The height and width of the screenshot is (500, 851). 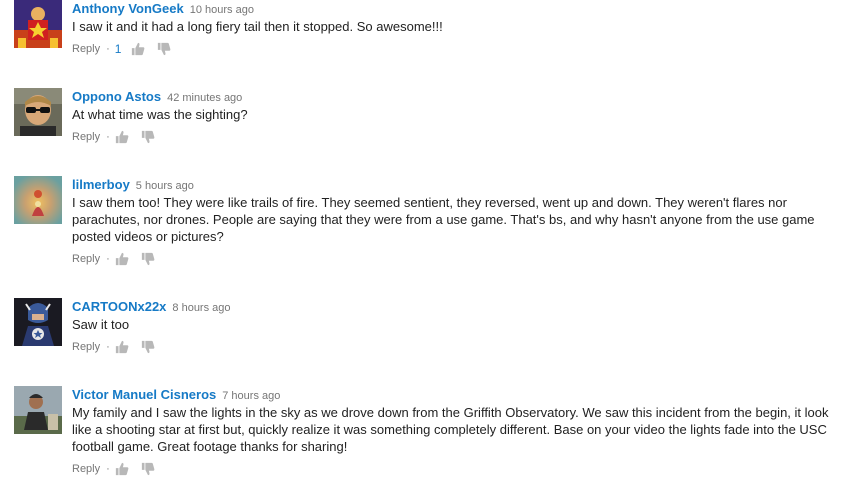 What do you see at coordinates (144, 394) in the screenshot?
I see `comment-author: Victor Manuel Cisneros` at bounding box center [144, 394].